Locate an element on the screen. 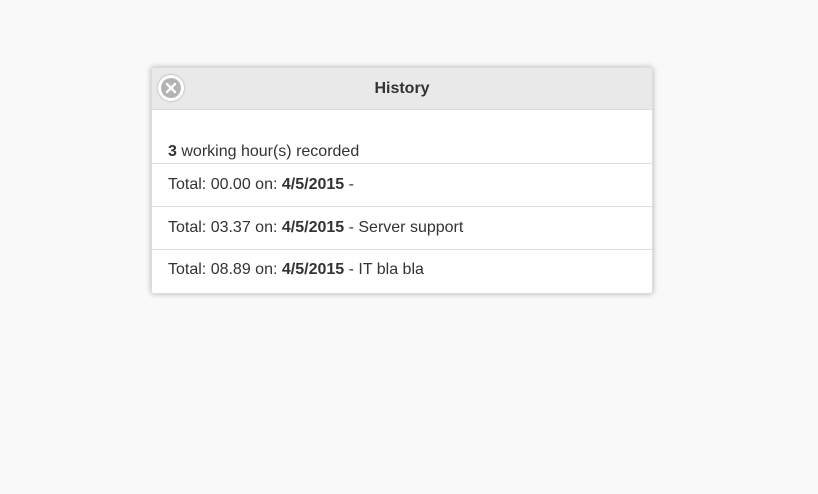  total-value: 00.00 is located at coordinates (230, 184).